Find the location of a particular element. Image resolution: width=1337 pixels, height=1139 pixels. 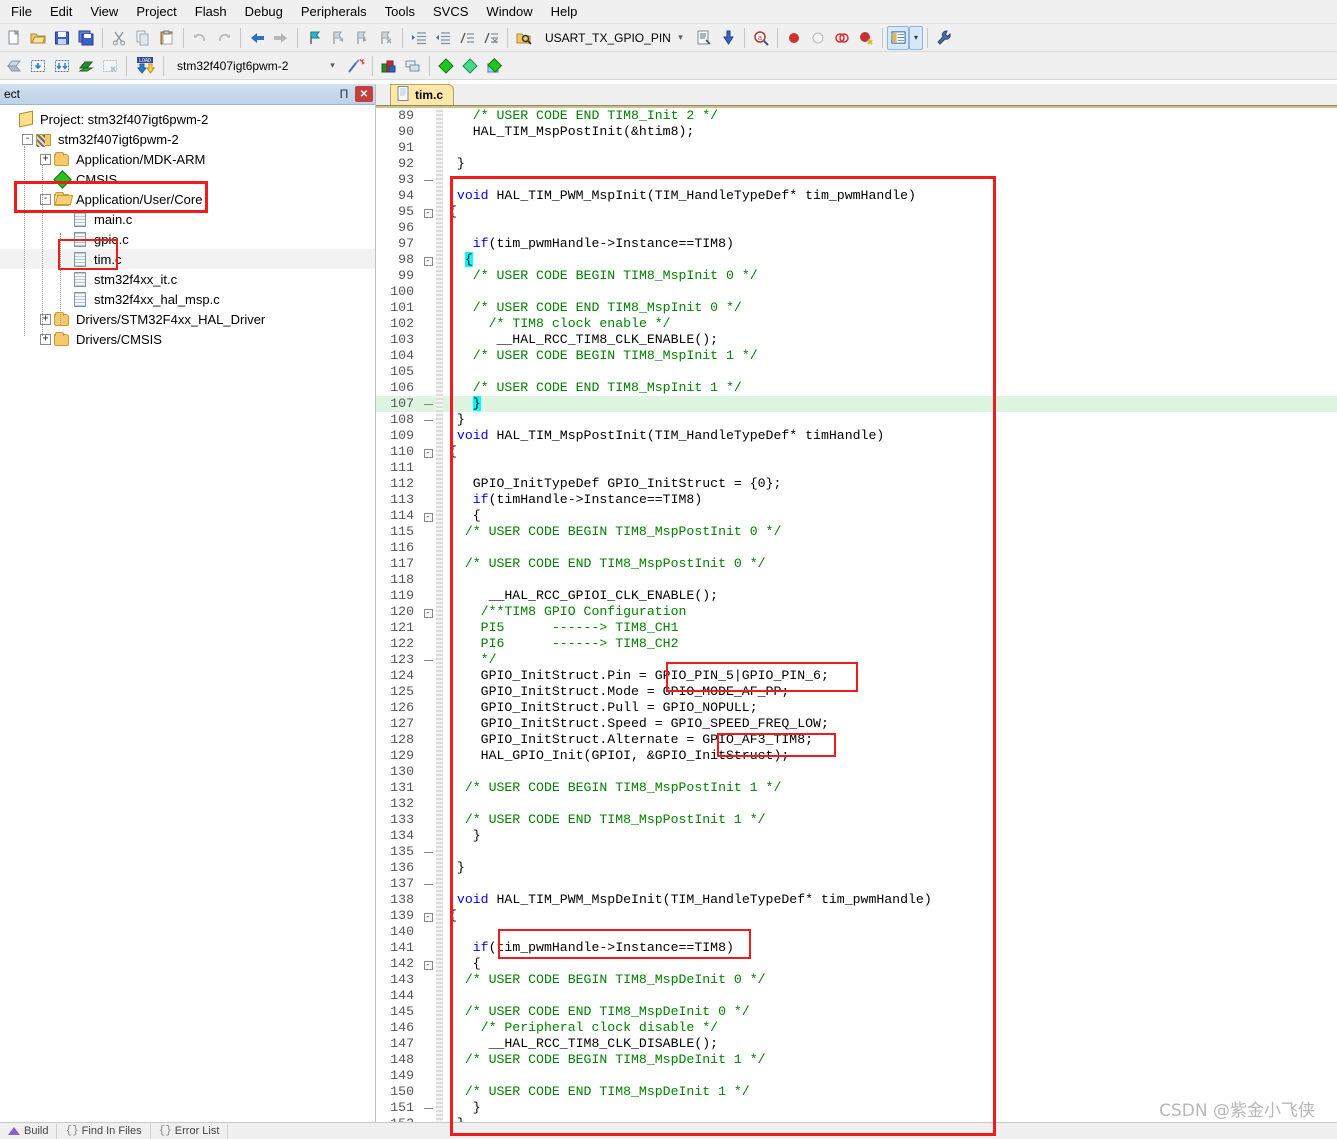

tree-item-project-stm32f407igt6pwm-2: Project: stm32f407igt6pwm-2 is located at coordinates (187, 119).